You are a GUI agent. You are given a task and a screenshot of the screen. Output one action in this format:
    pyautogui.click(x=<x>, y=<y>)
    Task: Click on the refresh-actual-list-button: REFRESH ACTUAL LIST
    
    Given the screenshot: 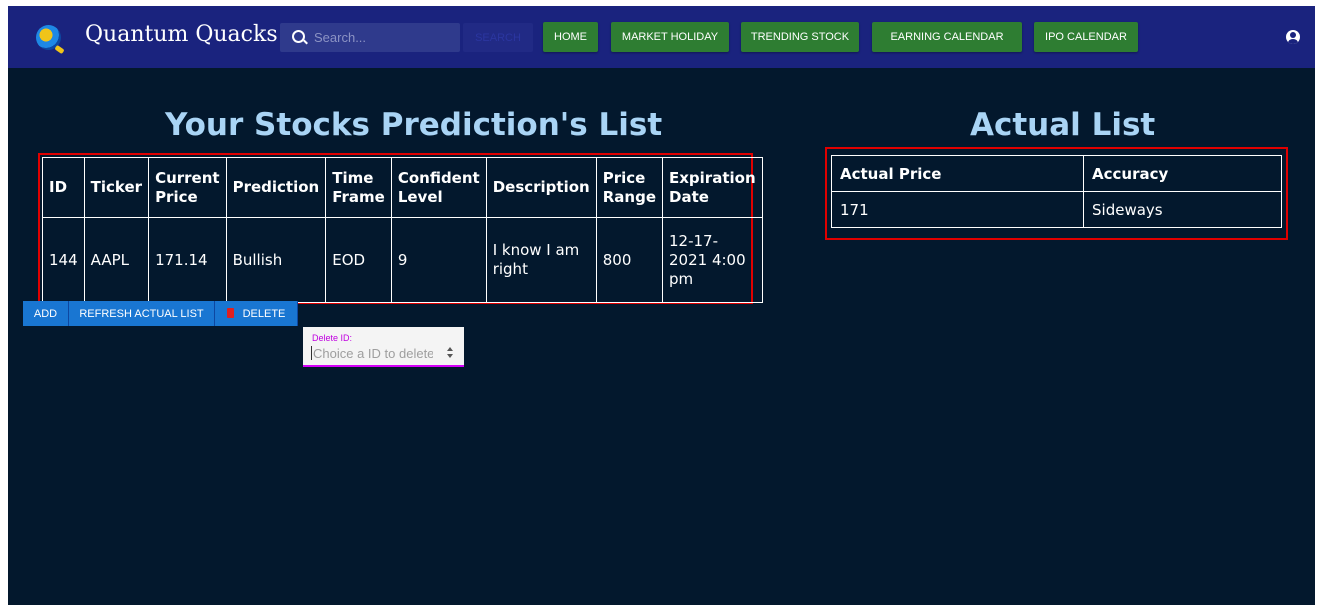 What is the action you would take?
    pyautogui.click(x=142, y=313)
    